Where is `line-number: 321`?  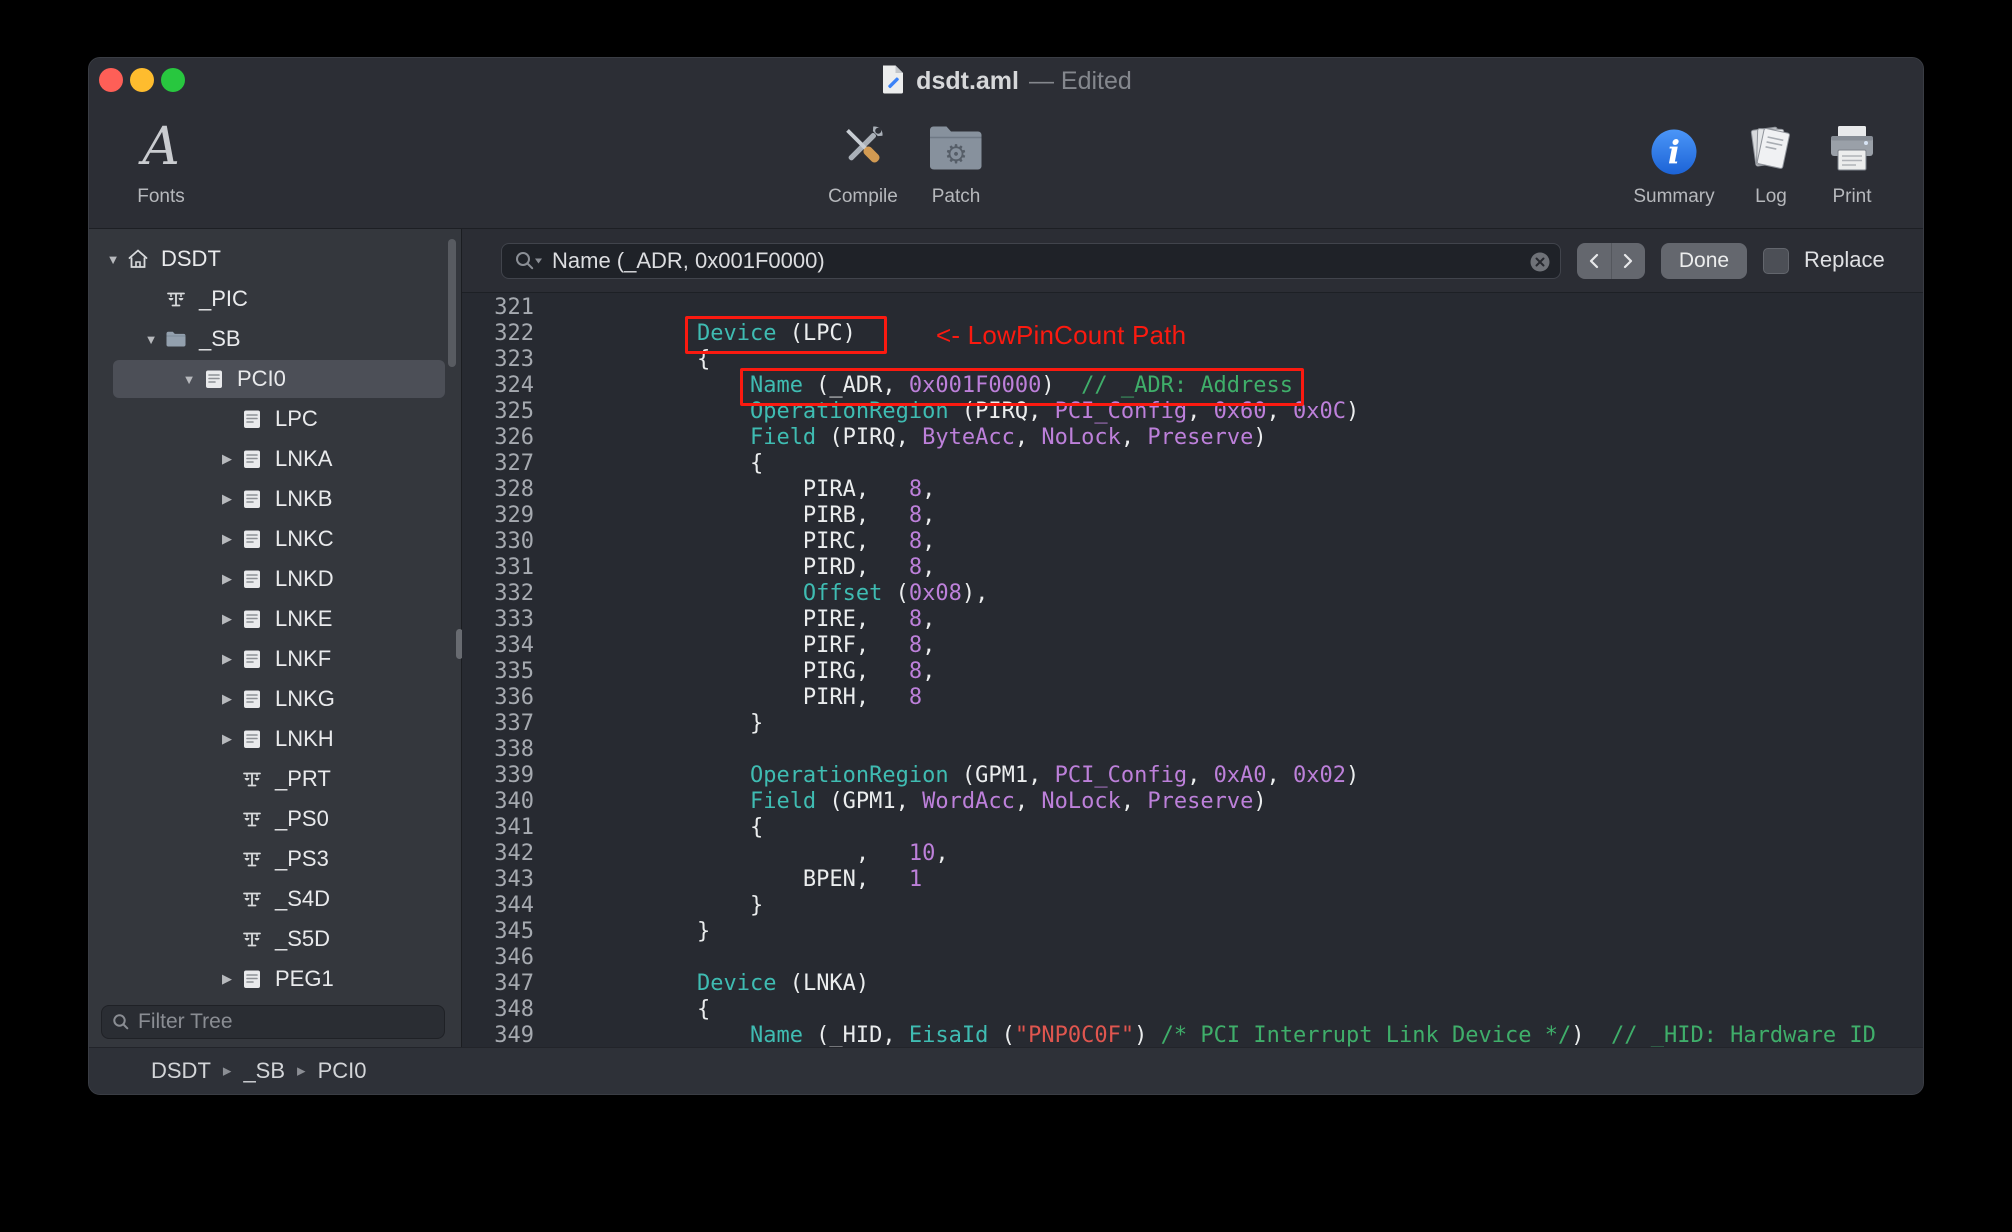 line-number: 321 is located at coordinates (514, 307).